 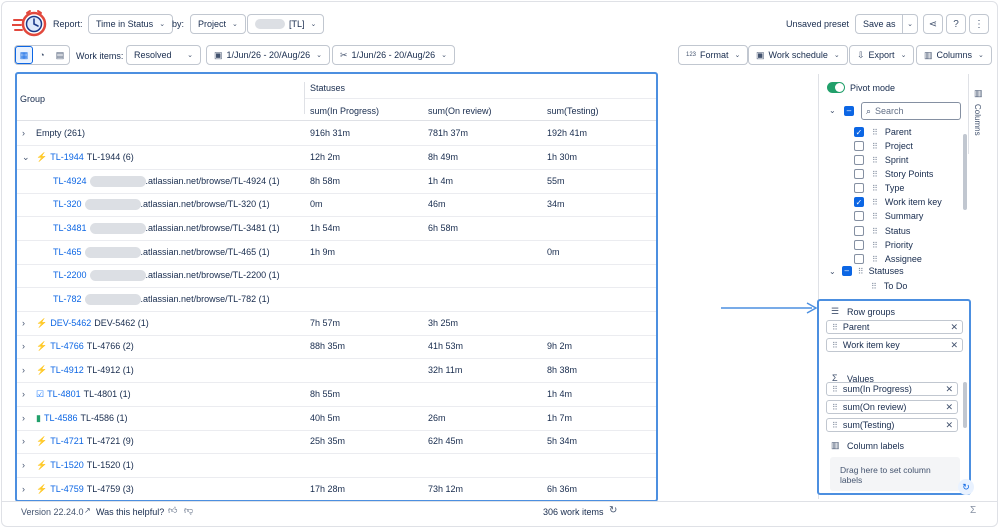 What do you see at coordinates (131, 24) in the screenshot?
I see `report-select: Time in Status ⌄` at bounding box center [131, 24].